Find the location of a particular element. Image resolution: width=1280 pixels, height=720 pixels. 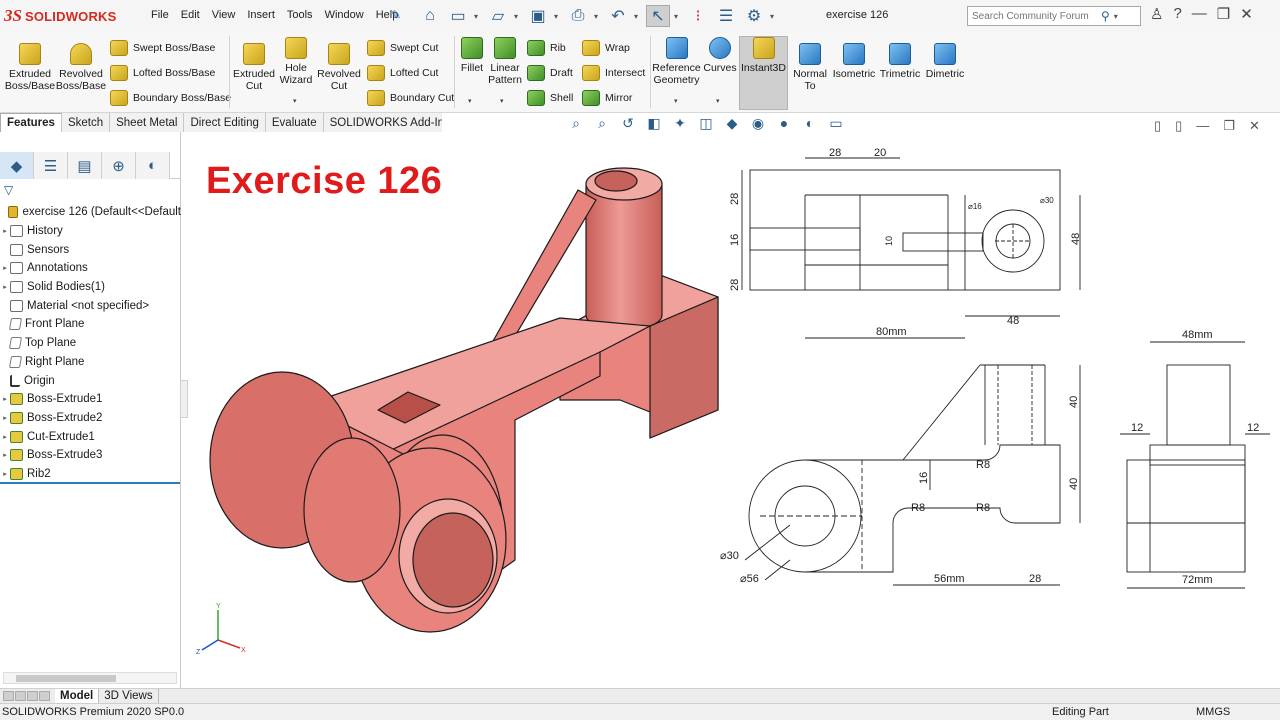

zoom-to-fit-icon: ⌕ is located at coordinates (576, 123).